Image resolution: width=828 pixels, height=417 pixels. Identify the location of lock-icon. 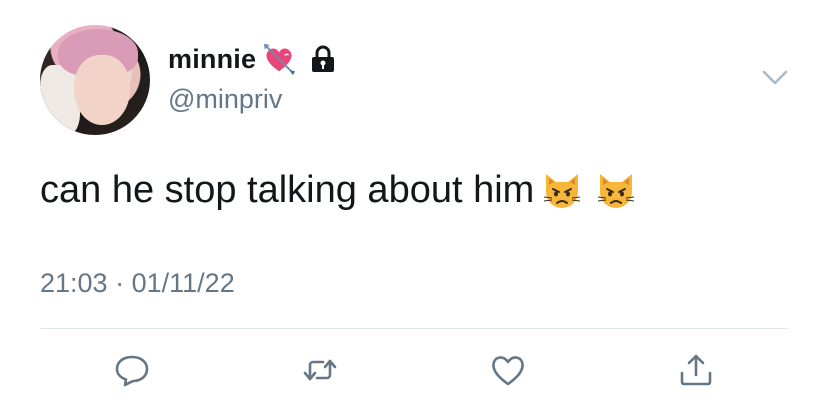
(323, 58).